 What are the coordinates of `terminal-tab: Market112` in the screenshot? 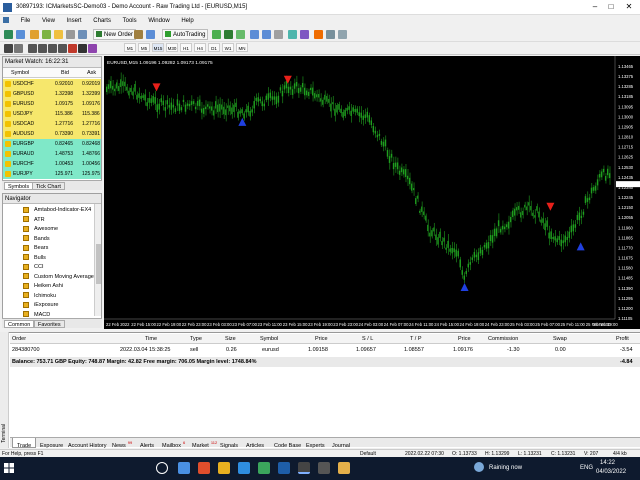 It's located at (203, 443).